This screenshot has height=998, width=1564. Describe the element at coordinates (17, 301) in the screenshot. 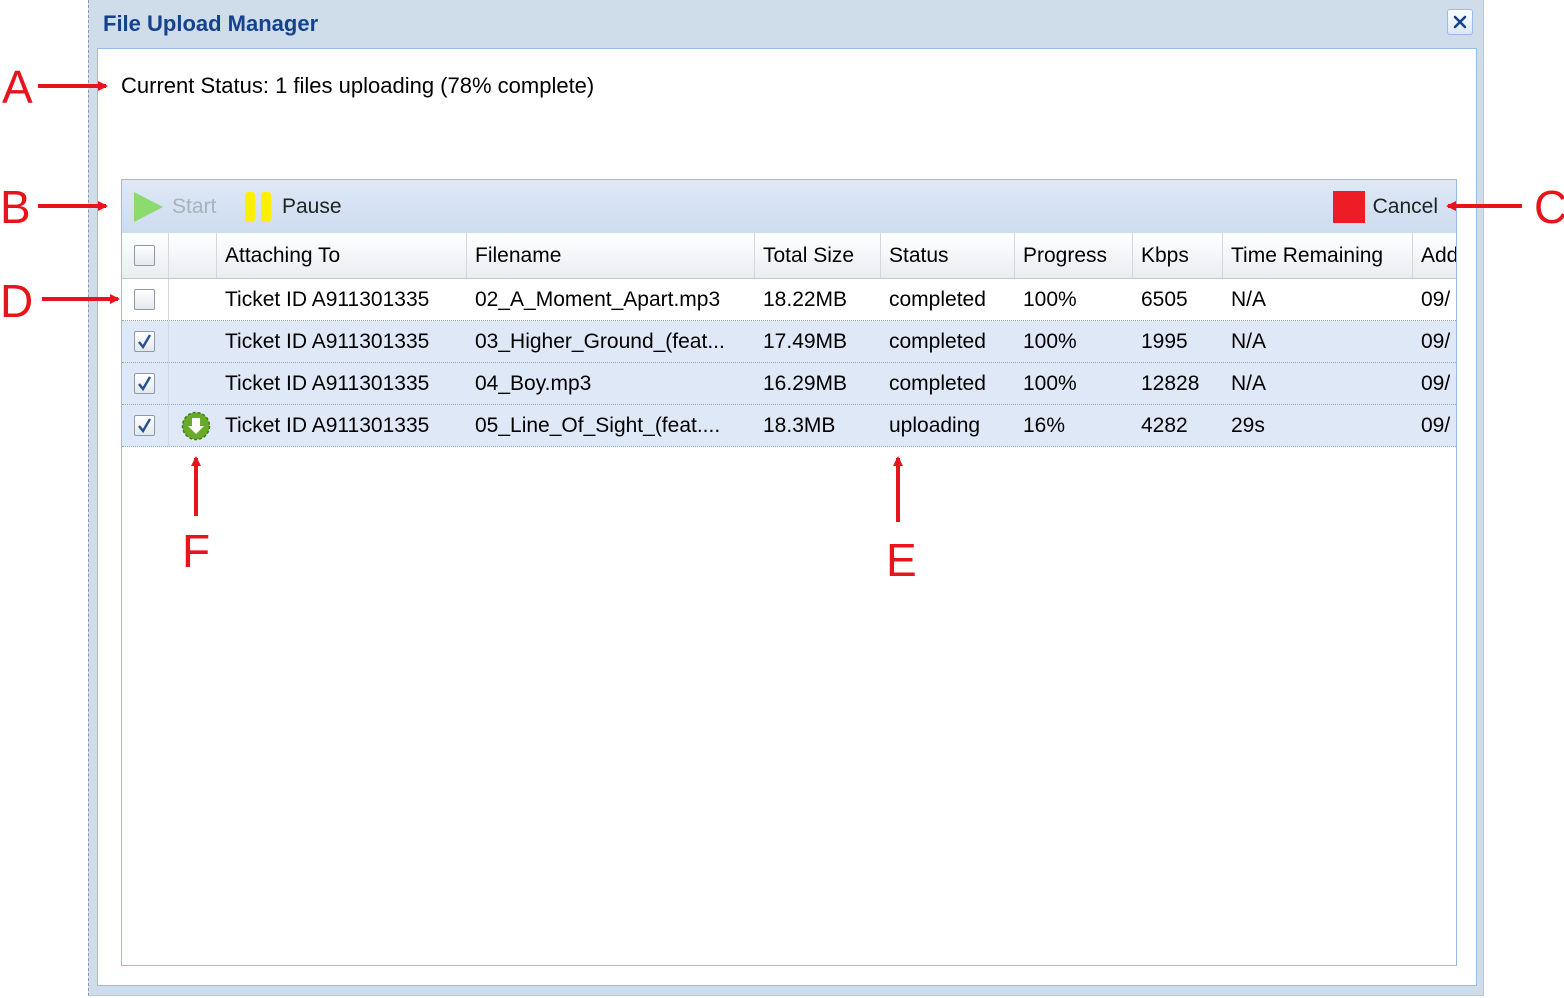

I see `annotation-label-d: D` at that location.